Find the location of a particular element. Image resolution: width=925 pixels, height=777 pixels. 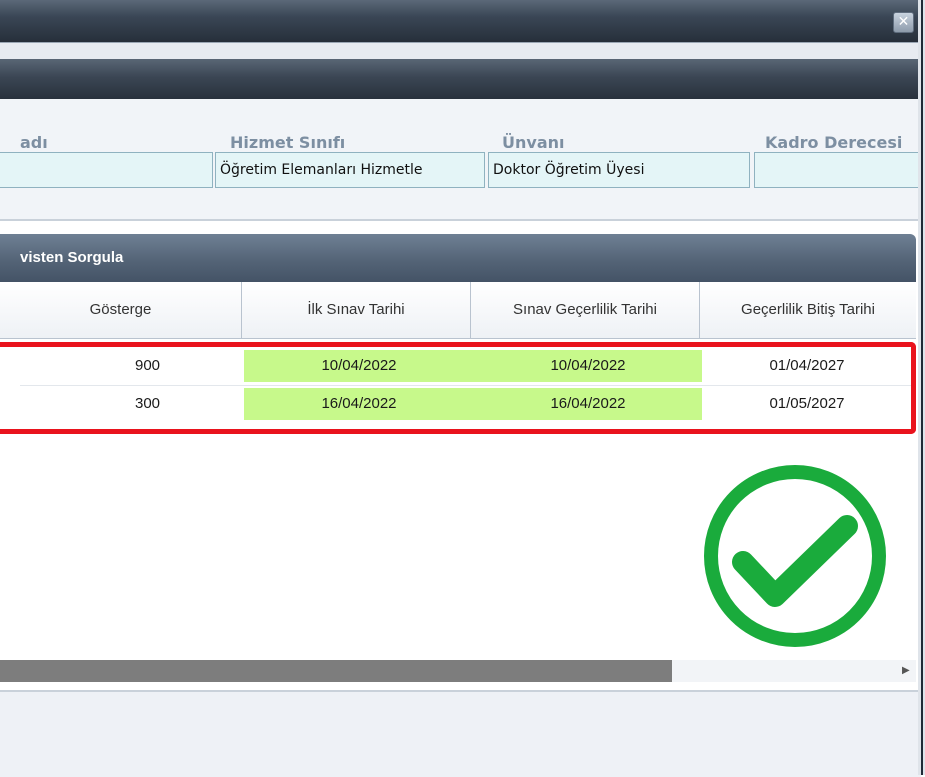

window-border is located at coordinates (922, 387).